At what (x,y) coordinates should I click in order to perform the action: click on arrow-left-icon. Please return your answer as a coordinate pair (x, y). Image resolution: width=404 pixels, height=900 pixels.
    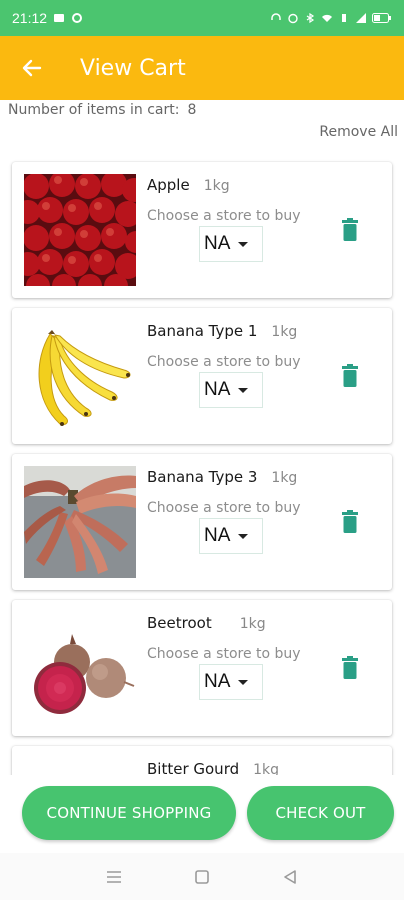
    Looking at the image, I should click on (32, 68).